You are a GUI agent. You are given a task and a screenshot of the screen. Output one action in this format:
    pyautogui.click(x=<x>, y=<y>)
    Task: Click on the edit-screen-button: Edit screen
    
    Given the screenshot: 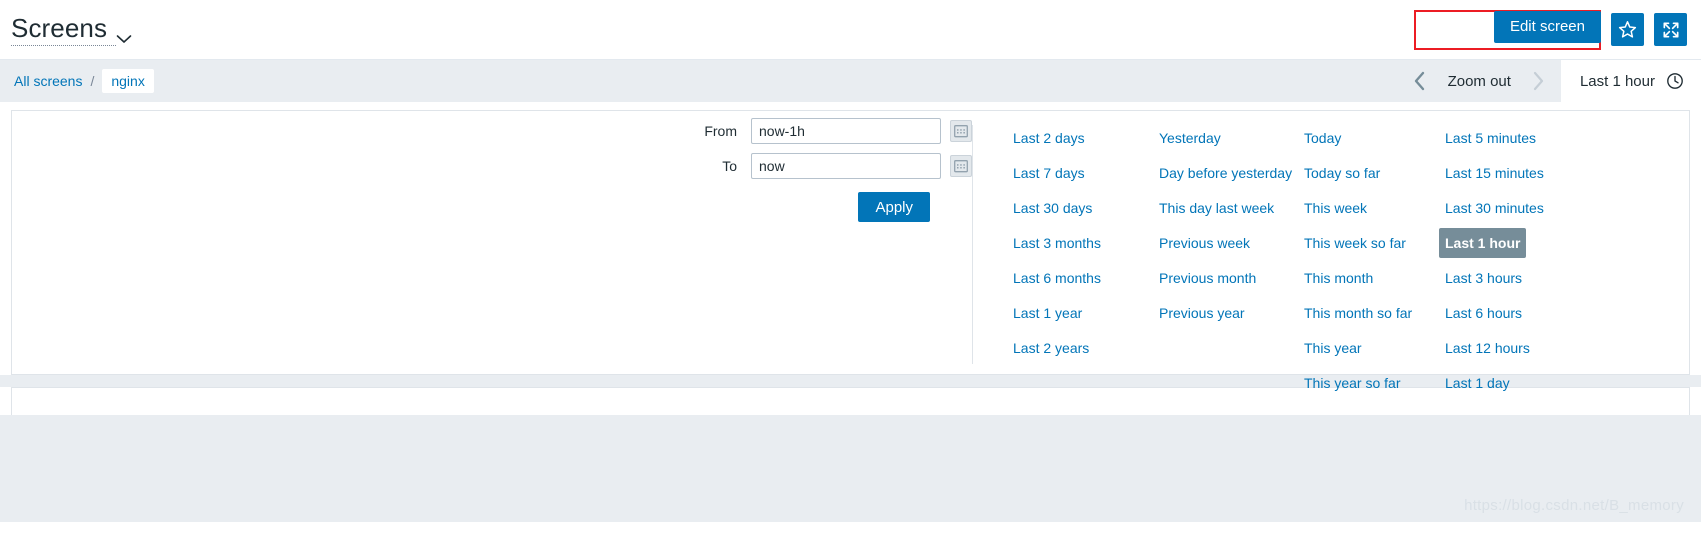 What is the action you would take?
    pyautogui.click(x=1547, y=26)
    